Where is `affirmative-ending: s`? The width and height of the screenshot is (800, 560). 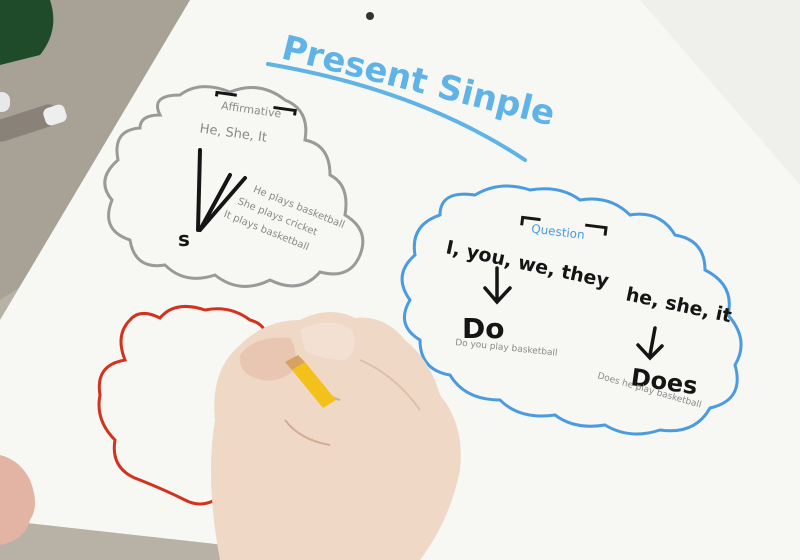 affirmative-ending: s is located at coordinates (184, 239).